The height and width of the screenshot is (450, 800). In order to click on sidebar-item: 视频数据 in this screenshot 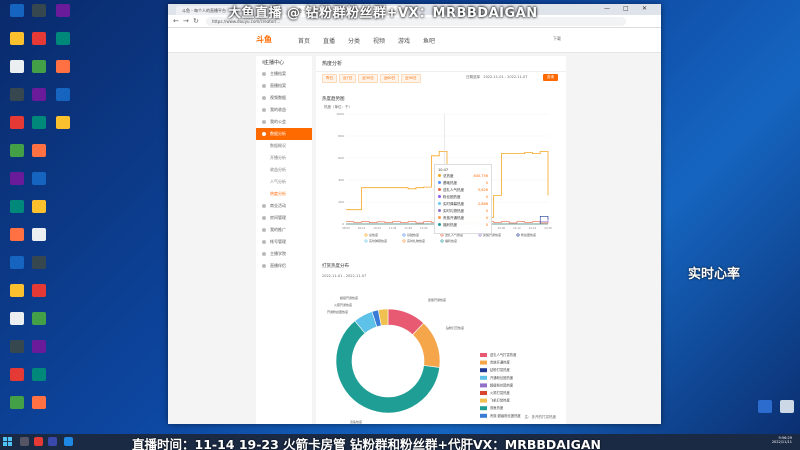, I will do `click(284, 98)`.